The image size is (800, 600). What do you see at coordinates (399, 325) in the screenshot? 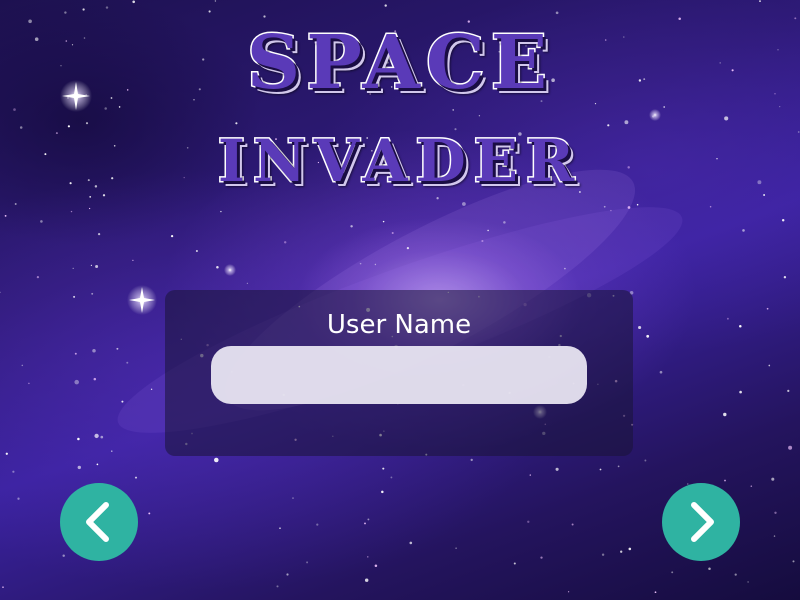
I see `username-label: User Name` at bounding box center [399, 325].